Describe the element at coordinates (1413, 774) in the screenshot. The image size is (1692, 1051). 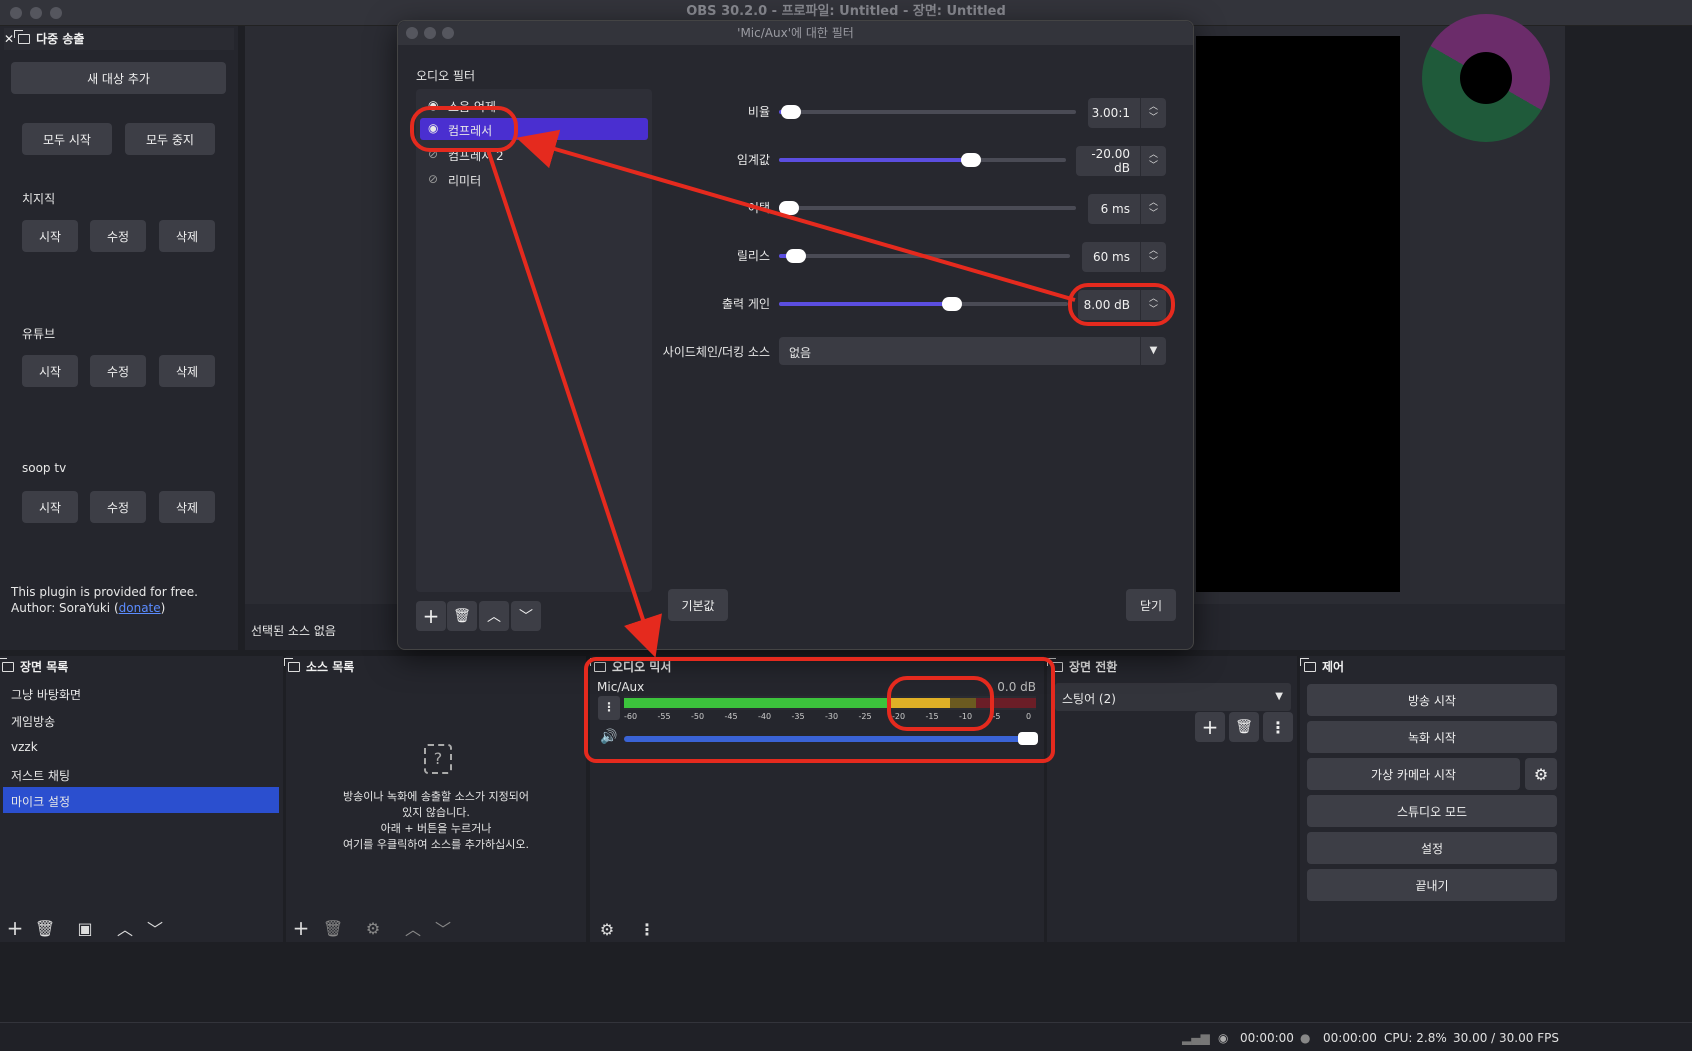
I see `start-virtual-camera-button: 가상 카메라 시작` at that location.